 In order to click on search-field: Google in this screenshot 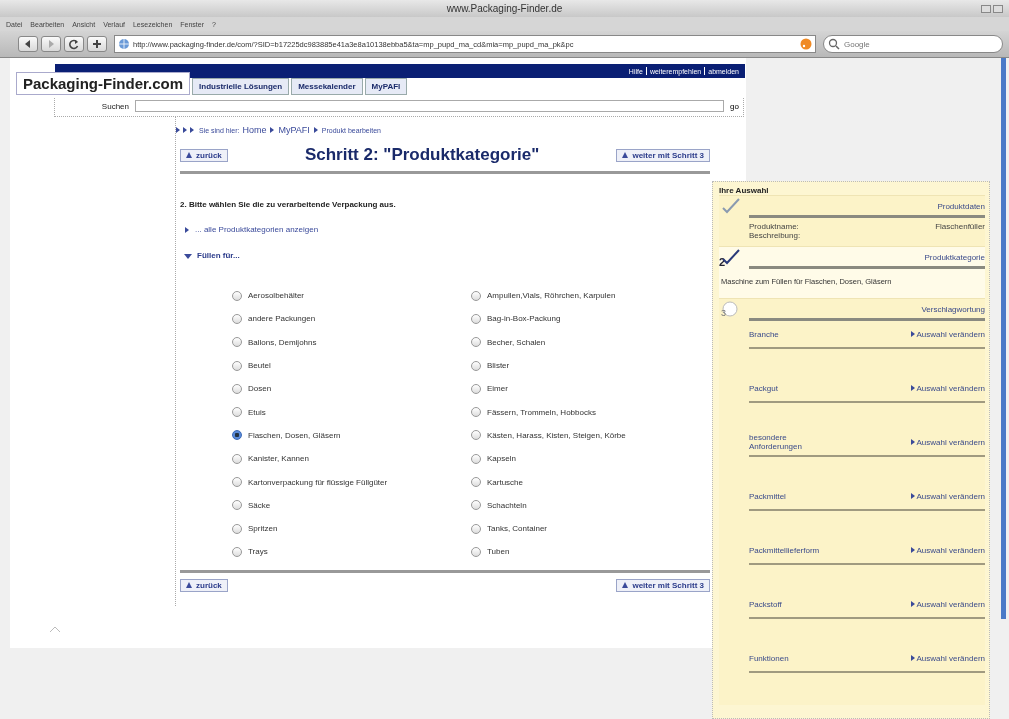, I will do `click(913, 44)`.